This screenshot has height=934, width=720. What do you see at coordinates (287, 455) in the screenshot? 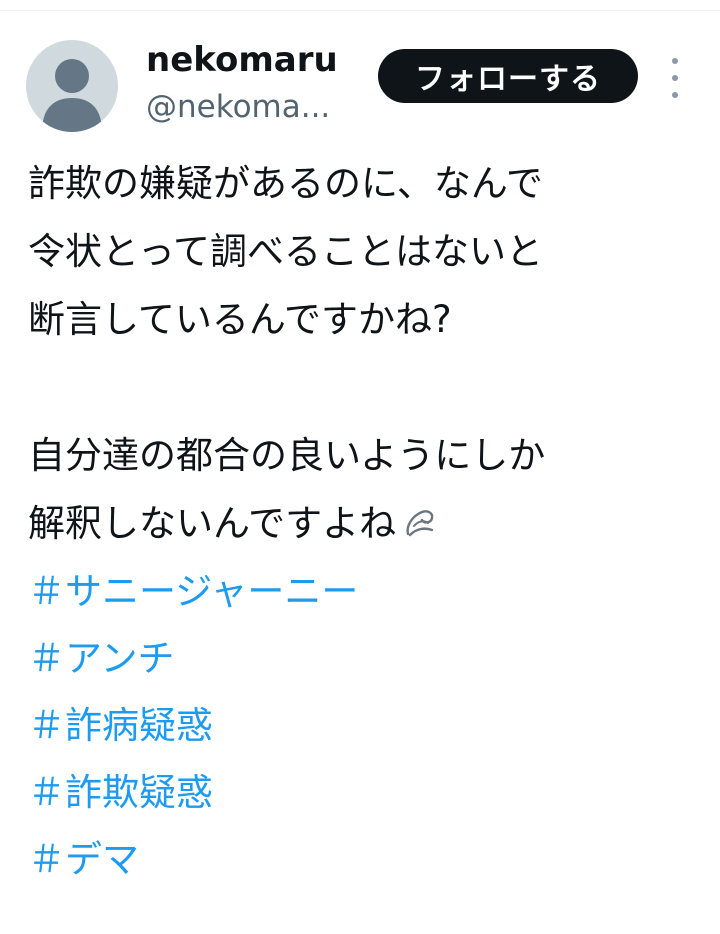
I see `tweet-line: 自分達の都合の良いようにしか` at bounding box center [287, 455].